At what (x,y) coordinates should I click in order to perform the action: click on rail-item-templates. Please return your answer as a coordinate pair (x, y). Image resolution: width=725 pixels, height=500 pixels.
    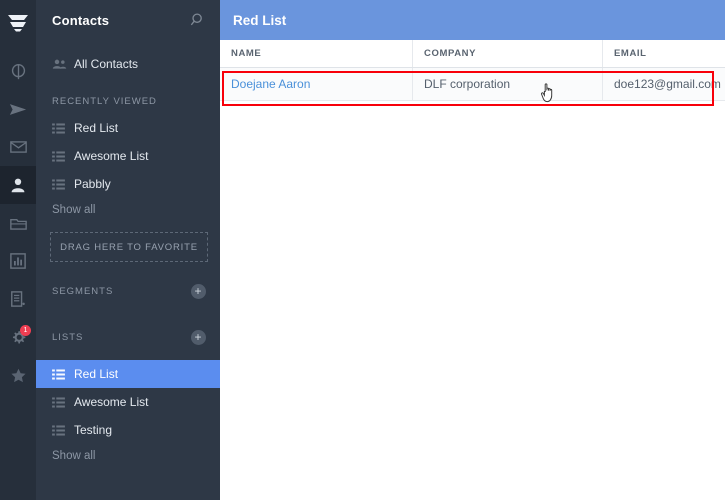
    Looking at the image, I should click on (18, 299).